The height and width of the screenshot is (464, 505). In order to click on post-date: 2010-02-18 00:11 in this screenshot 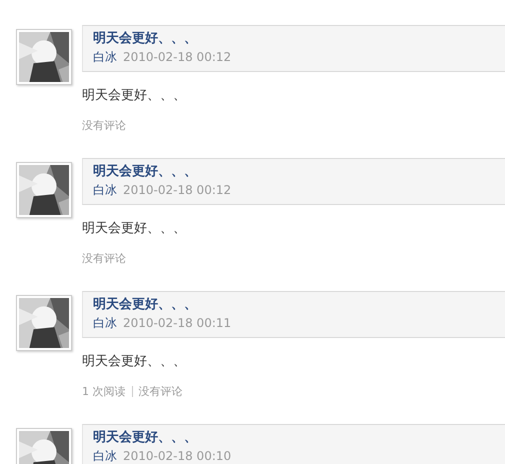, I will do `click(177, 323)`.